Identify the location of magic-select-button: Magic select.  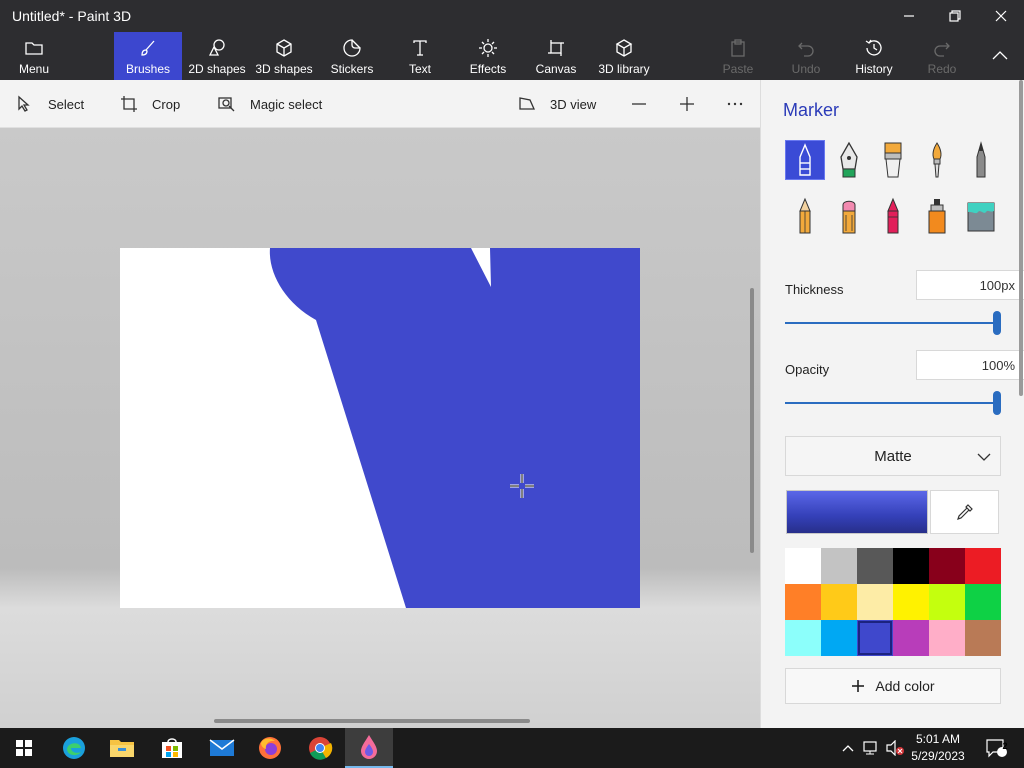
(270, 104).